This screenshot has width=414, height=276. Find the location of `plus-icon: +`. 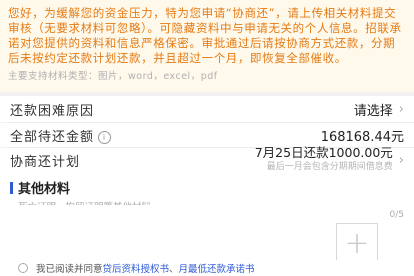

plus-icon: + is located at coordinates (357, 243).